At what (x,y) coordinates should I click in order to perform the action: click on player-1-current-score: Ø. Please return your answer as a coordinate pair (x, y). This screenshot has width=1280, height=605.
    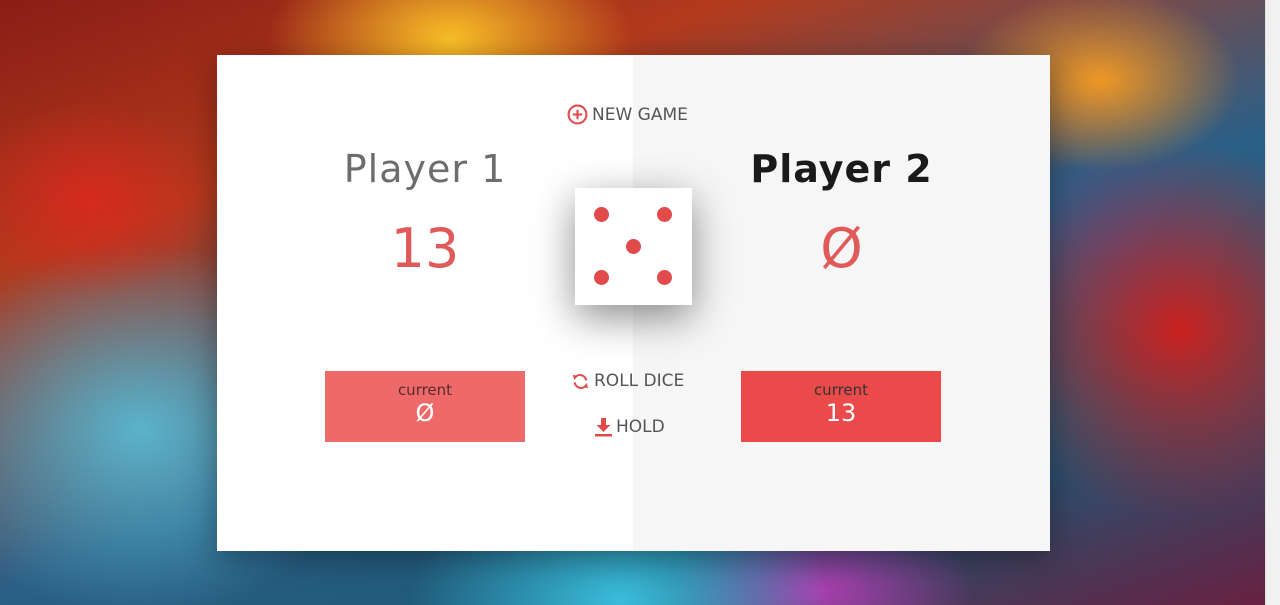
    Looking at the image, I should click on (425, 413).